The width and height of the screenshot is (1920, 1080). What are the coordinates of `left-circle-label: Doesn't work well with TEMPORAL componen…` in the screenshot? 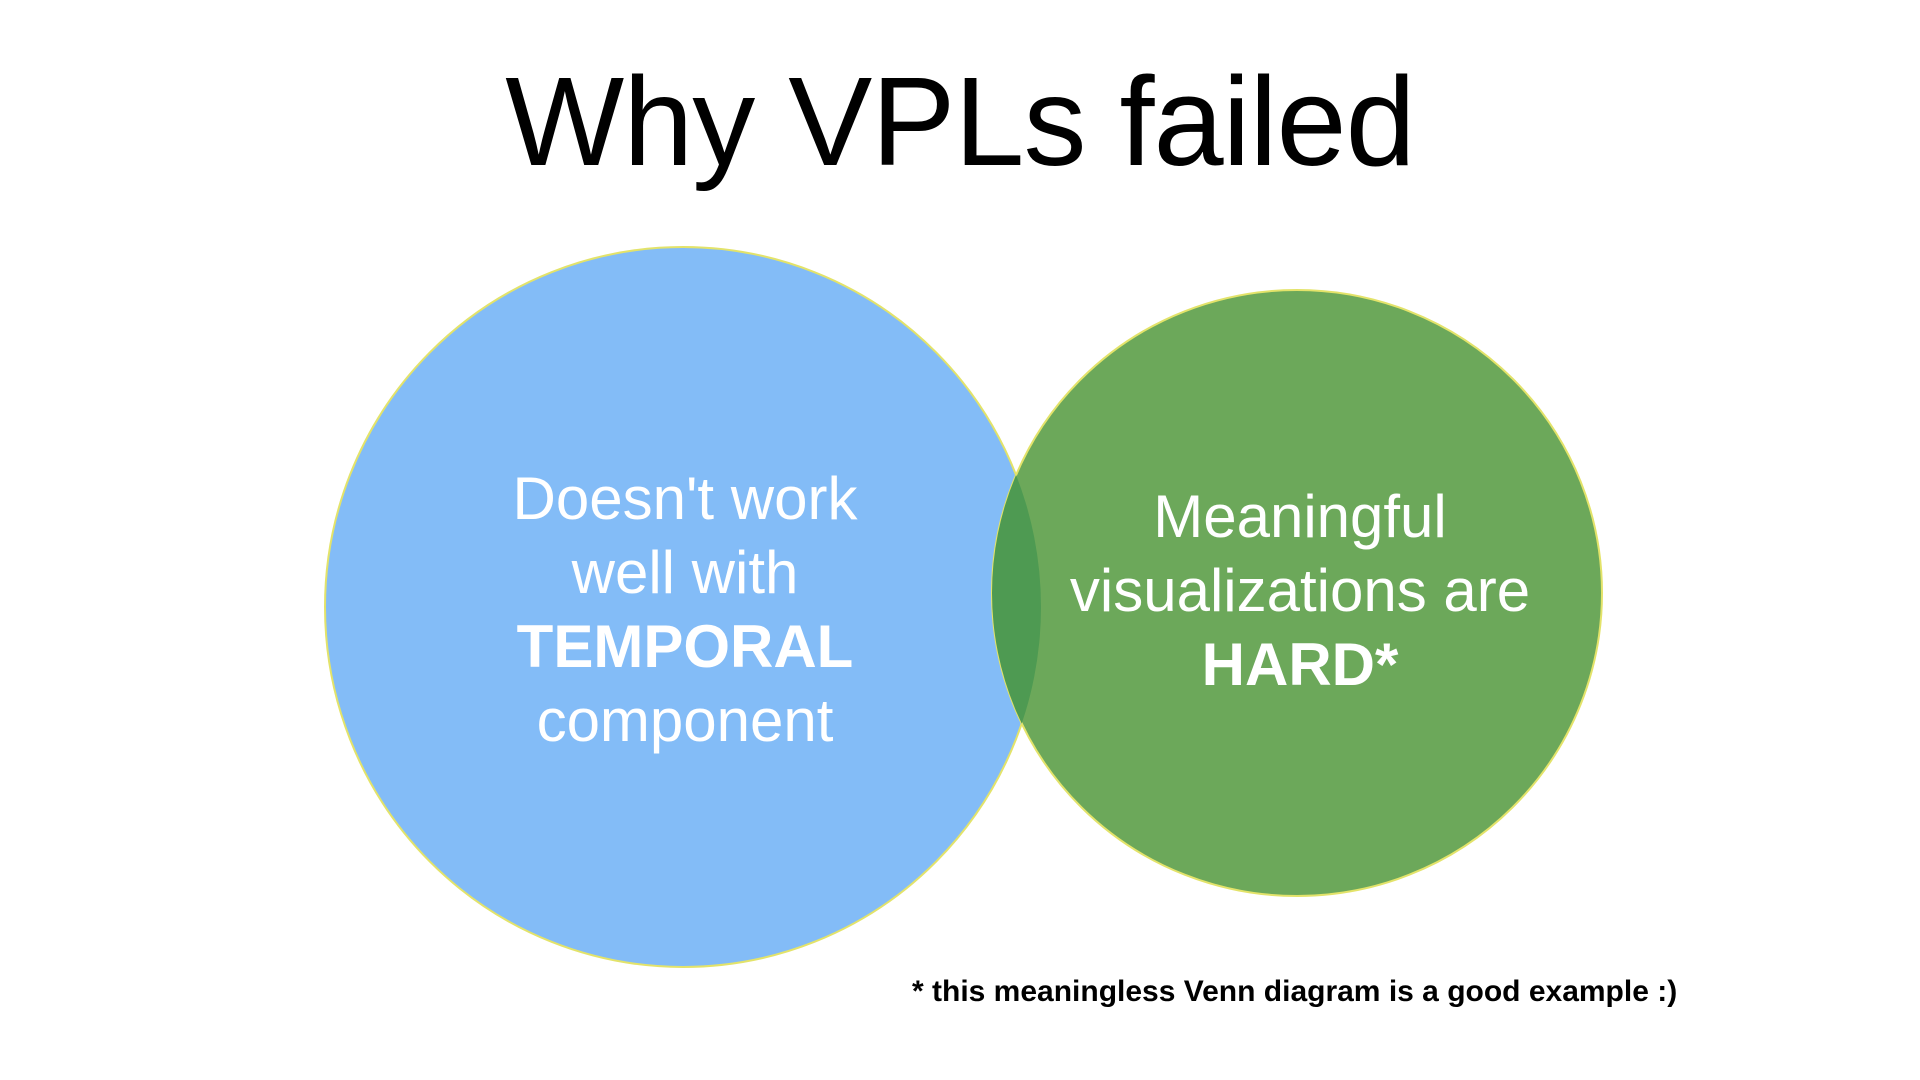 It's located at (685, 610).